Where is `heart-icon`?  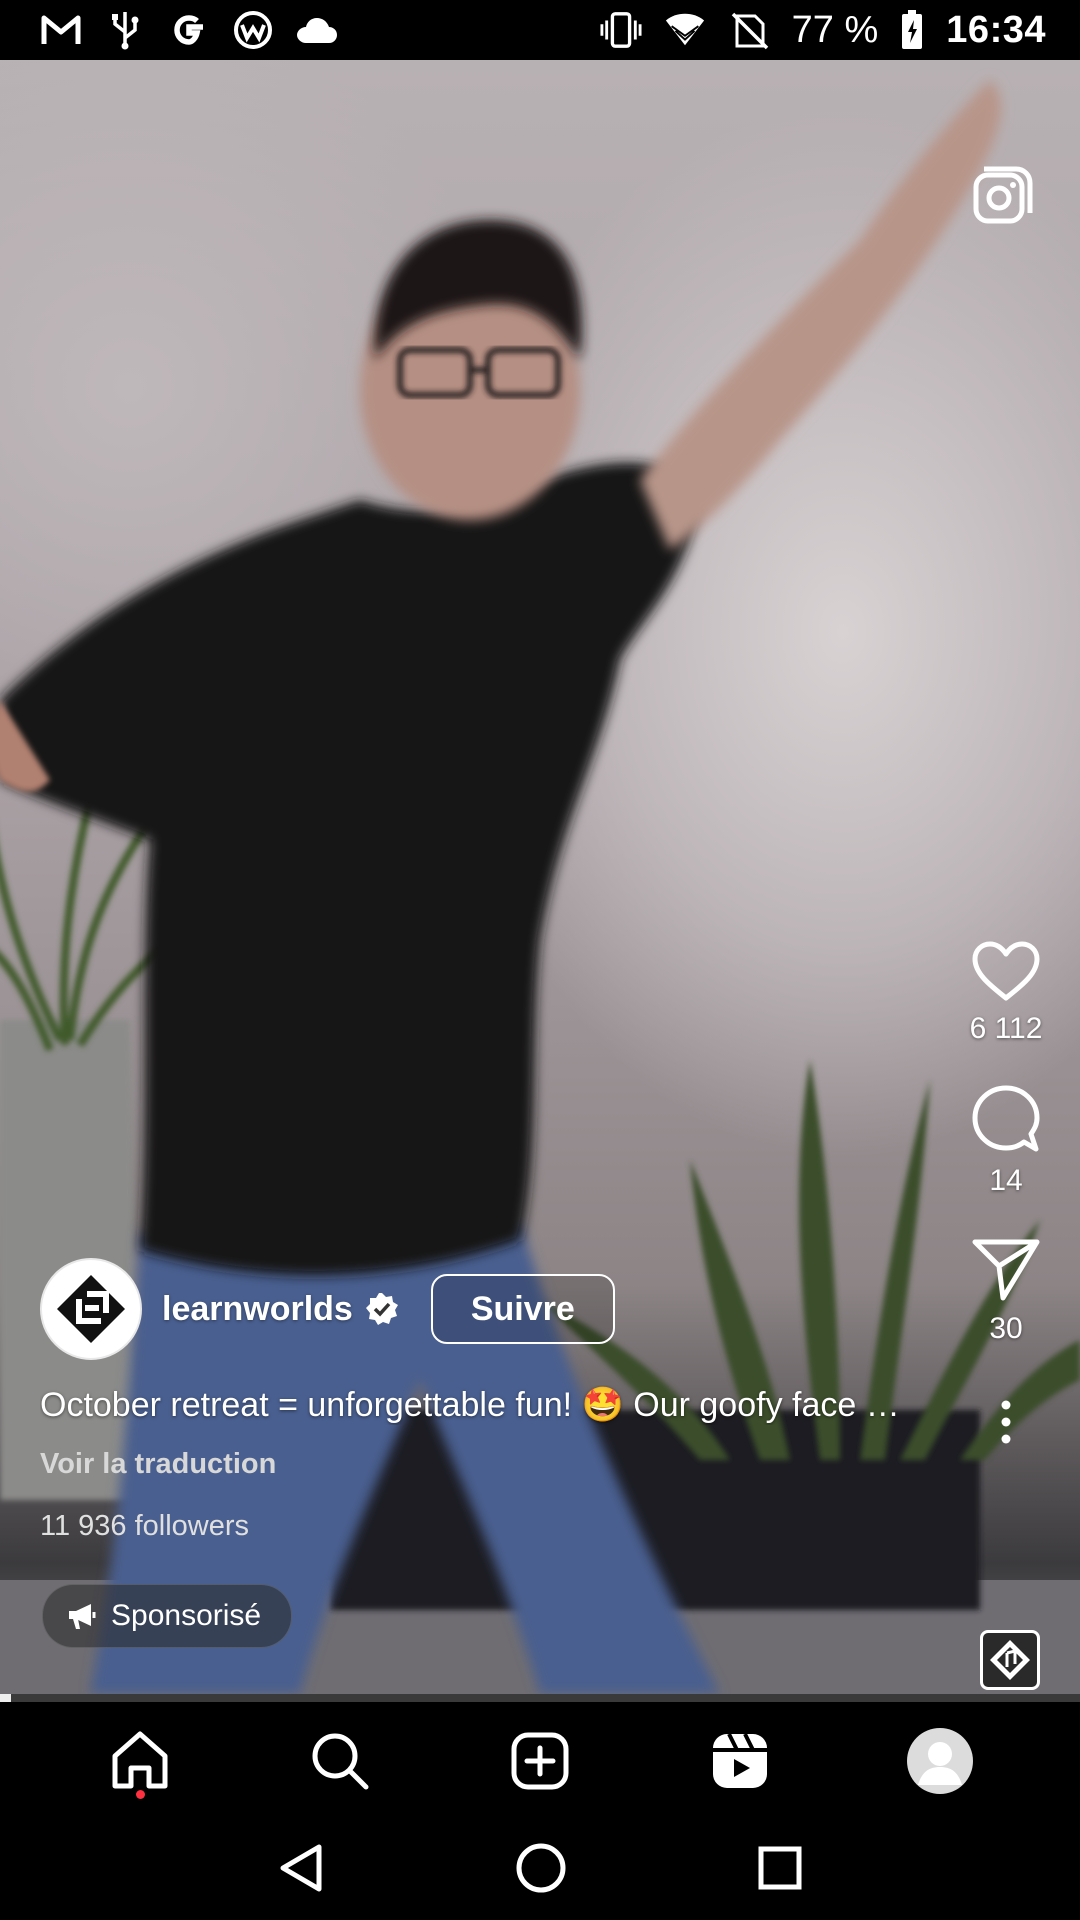
heart-icon is located at coordinates (1006, 971).